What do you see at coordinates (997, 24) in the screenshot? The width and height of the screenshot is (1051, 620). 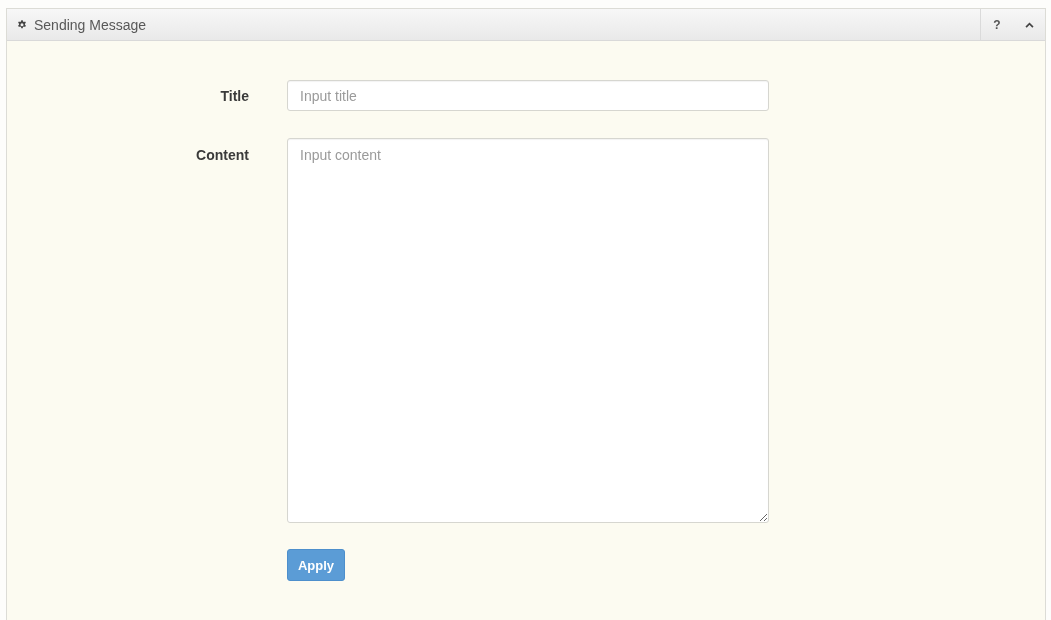 I see `help-button: ?` at bounding box center [997, 24].